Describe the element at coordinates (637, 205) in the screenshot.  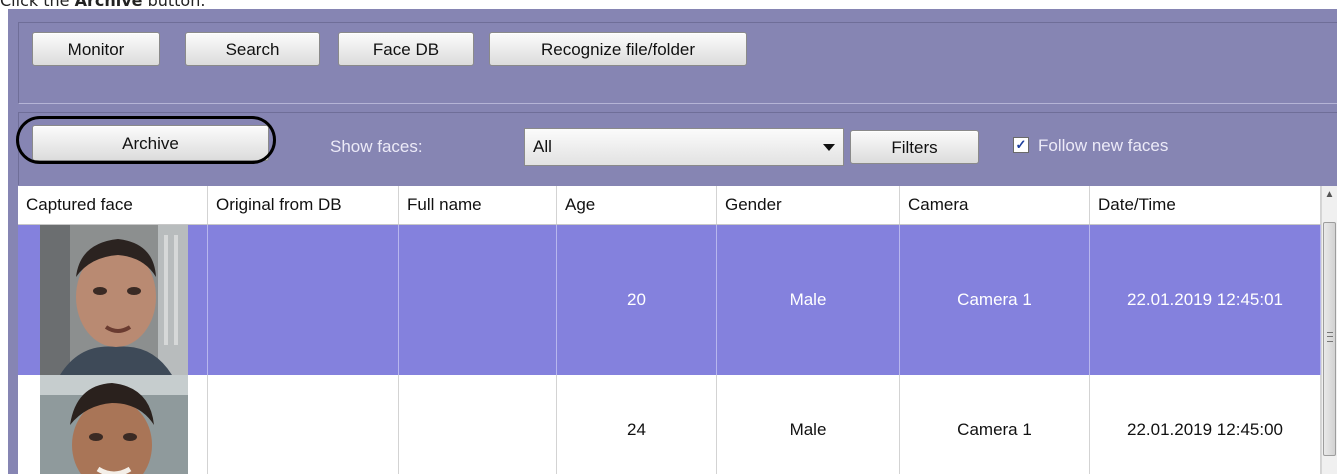
I see `column-header-age: Age` at that location.